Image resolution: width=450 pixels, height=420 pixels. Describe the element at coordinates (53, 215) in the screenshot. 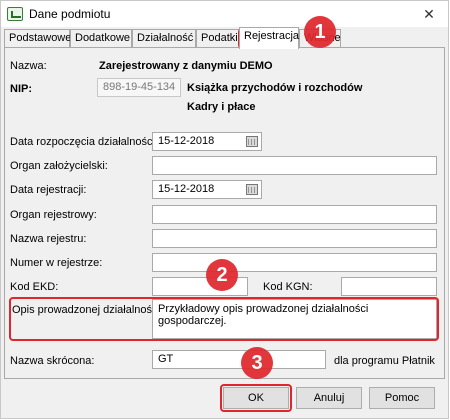

I see `registry-authority-label: Organ rejestrowy:` at that location.